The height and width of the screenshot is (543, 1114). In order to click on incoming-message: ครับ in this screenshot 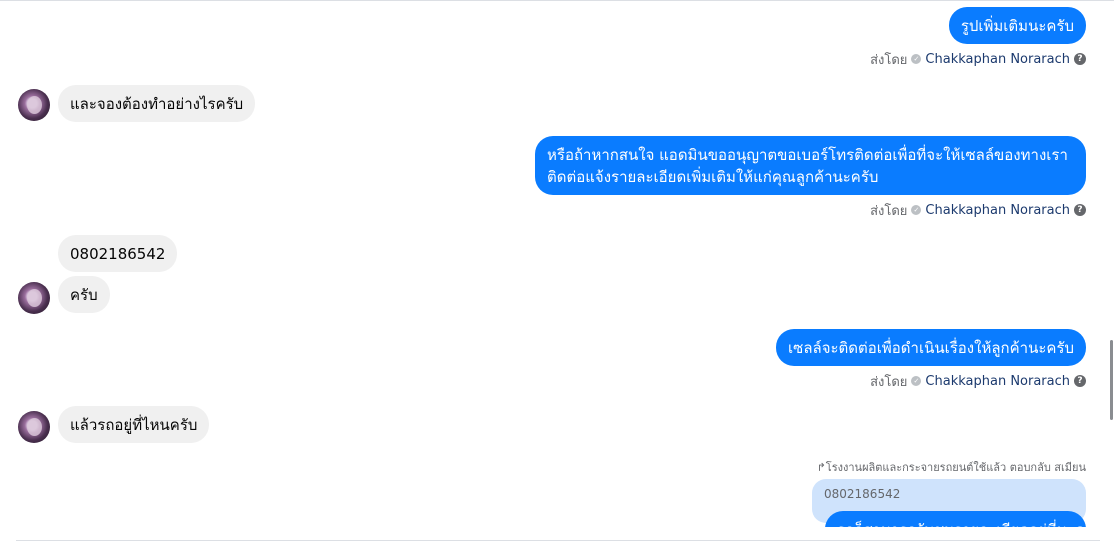, I will do `click(84, 294)`.